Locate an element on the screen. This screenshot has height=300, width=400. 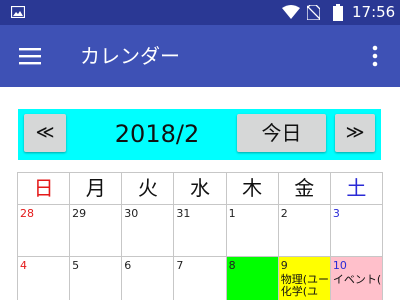
day-number: 6 is located at coordinates (128, 265).